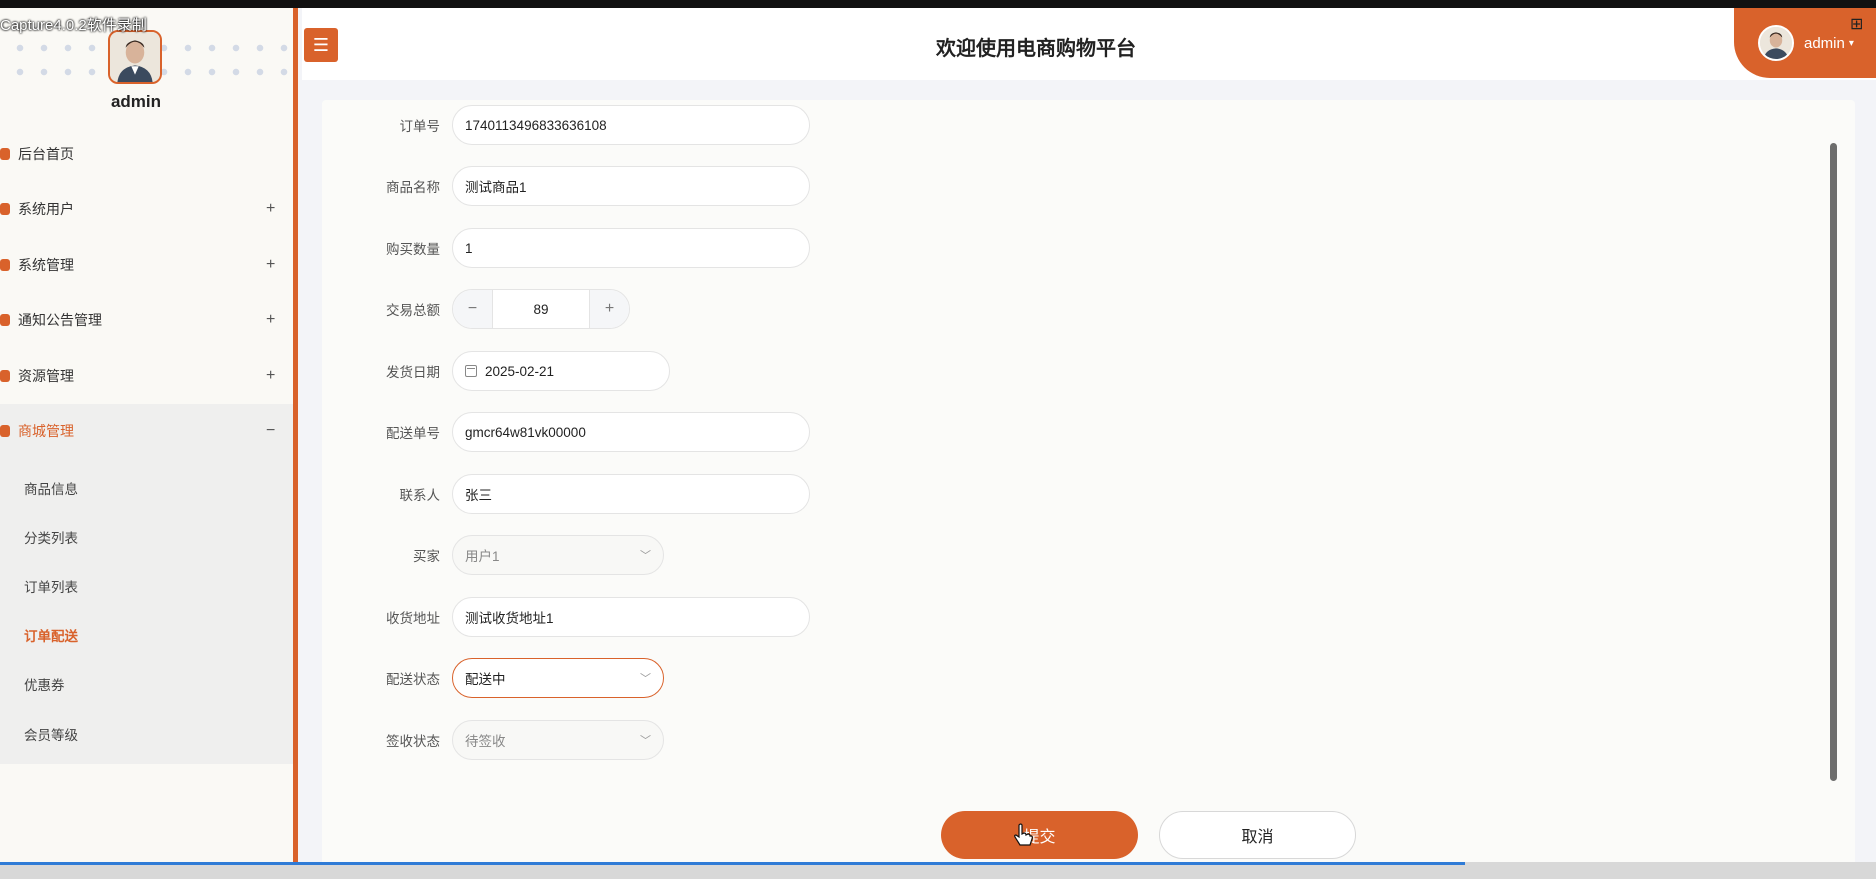 The height and width of the screenshot is (879, 1876). I want to click on notice-icon, so click(5, 320).